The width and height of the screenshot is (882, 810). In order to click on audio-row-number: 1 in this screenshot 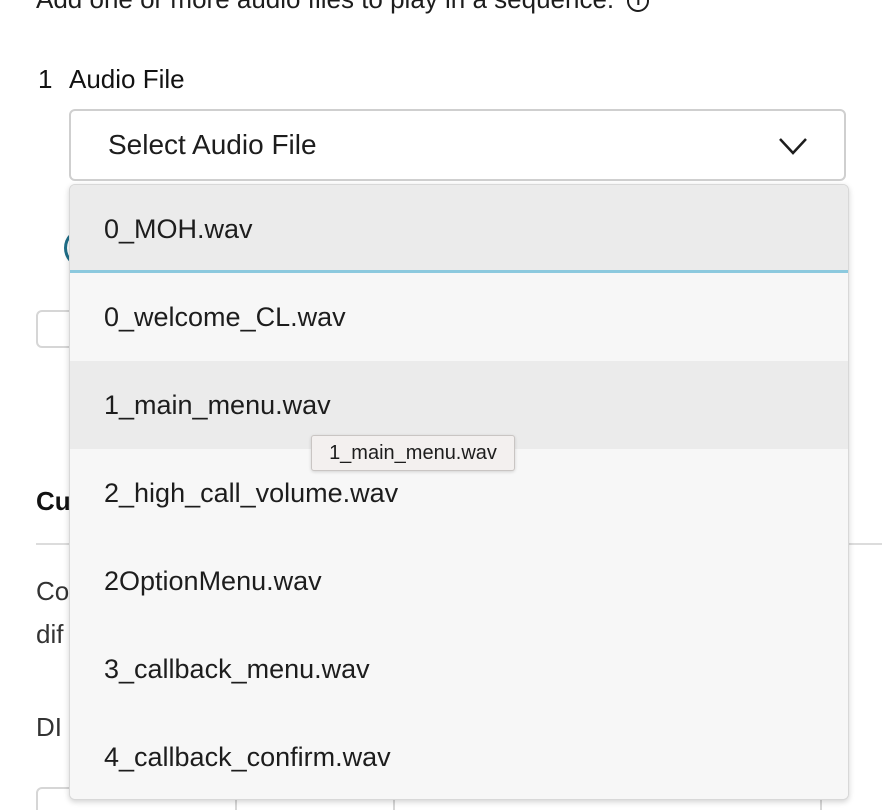, I will do `click(45, 79)`.